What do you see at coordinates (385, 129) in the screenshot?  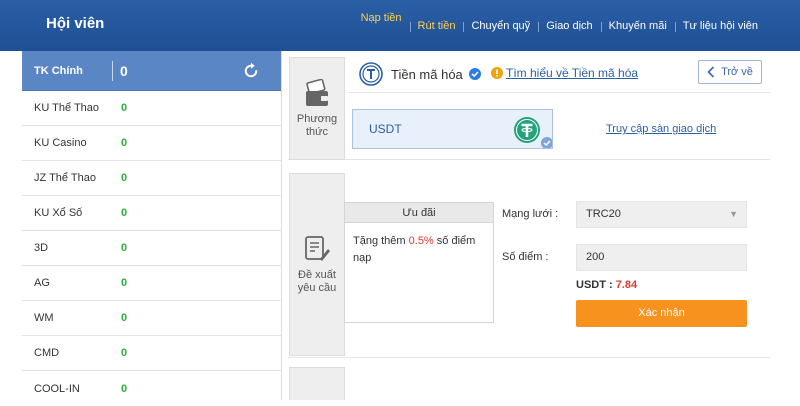 I see `usdt-label: USDT` at bounding box center [385, 129].